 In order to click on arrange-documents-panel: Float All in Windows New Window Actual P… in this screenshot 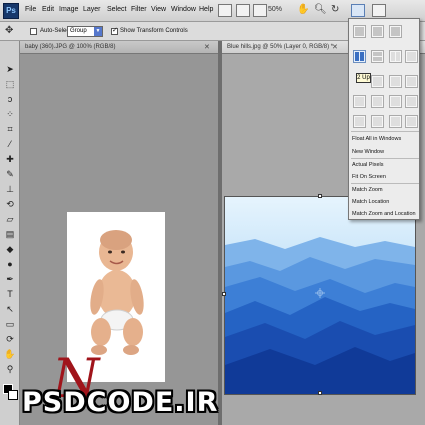, I will do `click(384, 119)`.